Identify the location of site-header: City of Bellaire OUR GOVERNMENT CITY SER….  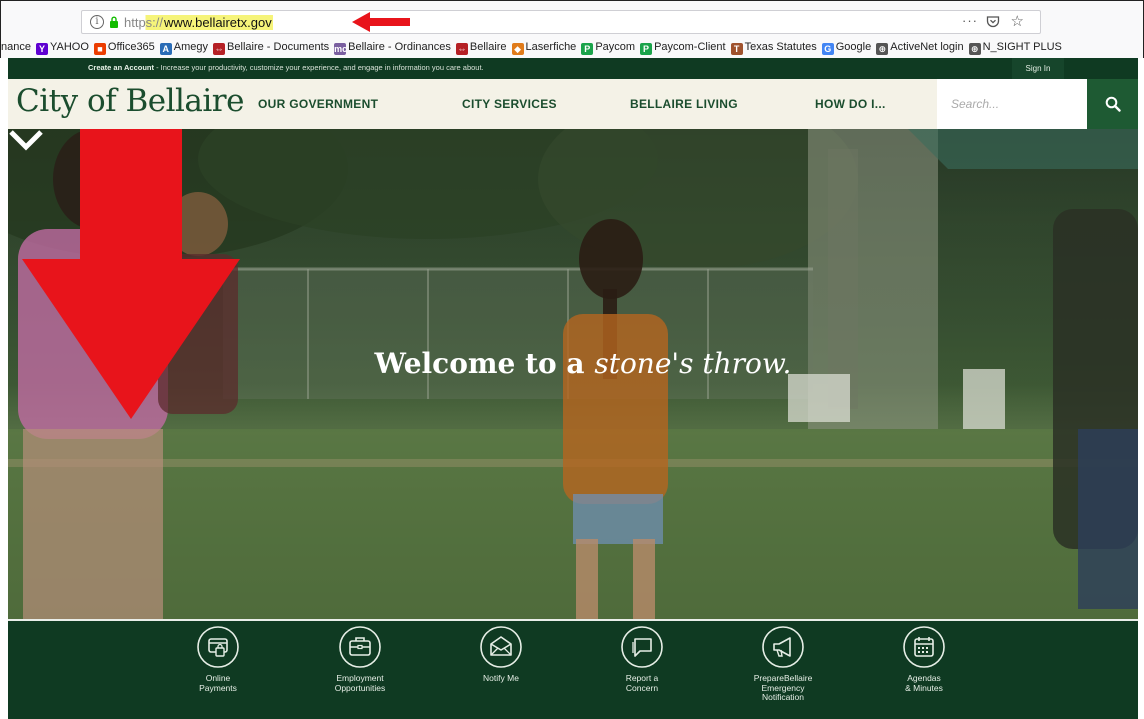
(573, 104).